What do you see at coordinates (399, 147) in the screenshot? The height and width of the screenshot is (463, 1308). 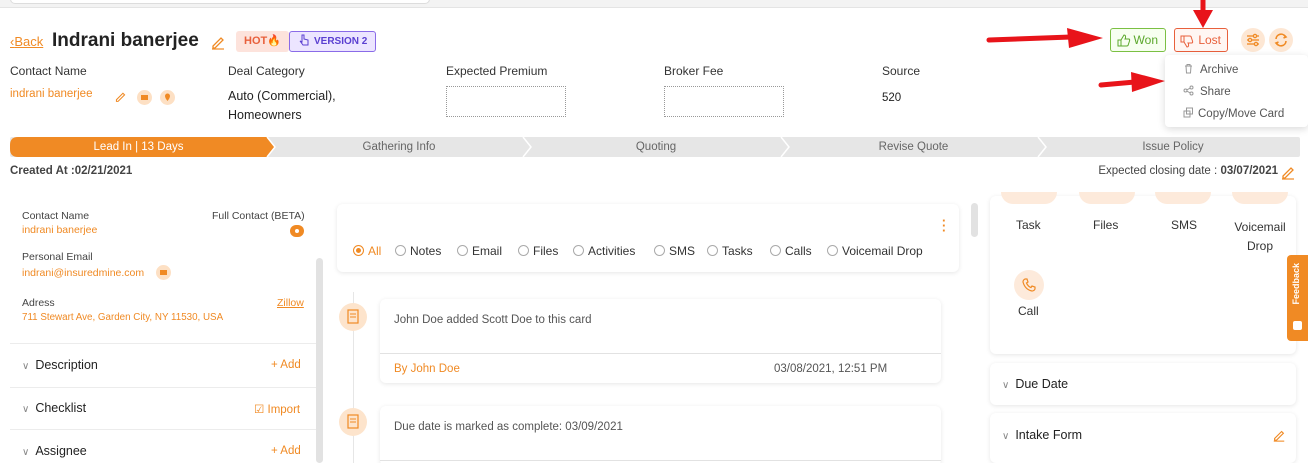 I see `stage-gathering-info: Gathering Info` at bounding box center [399, 147].